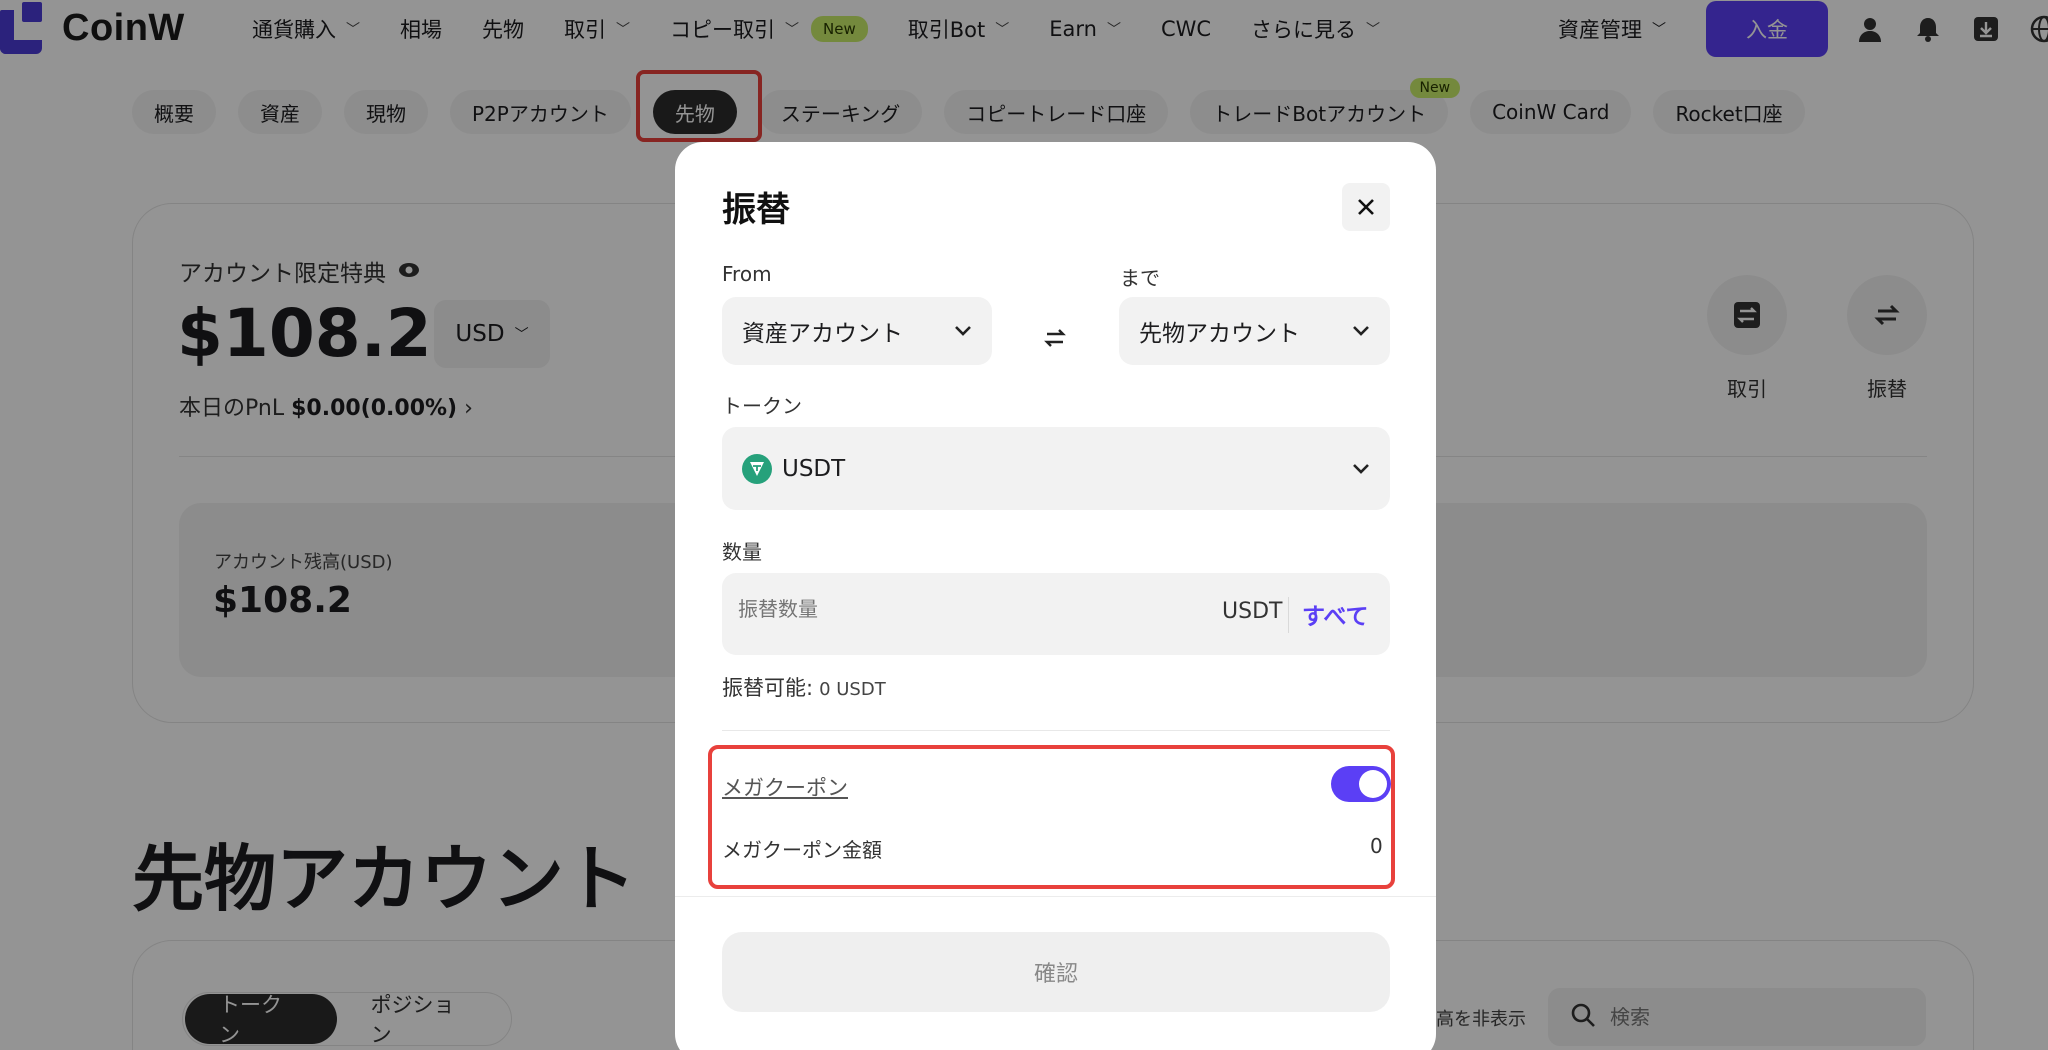 The height and width of the screenshot is (1050, 2048). I want to click on amount-field: USDT すべて, so click(1056, 614).